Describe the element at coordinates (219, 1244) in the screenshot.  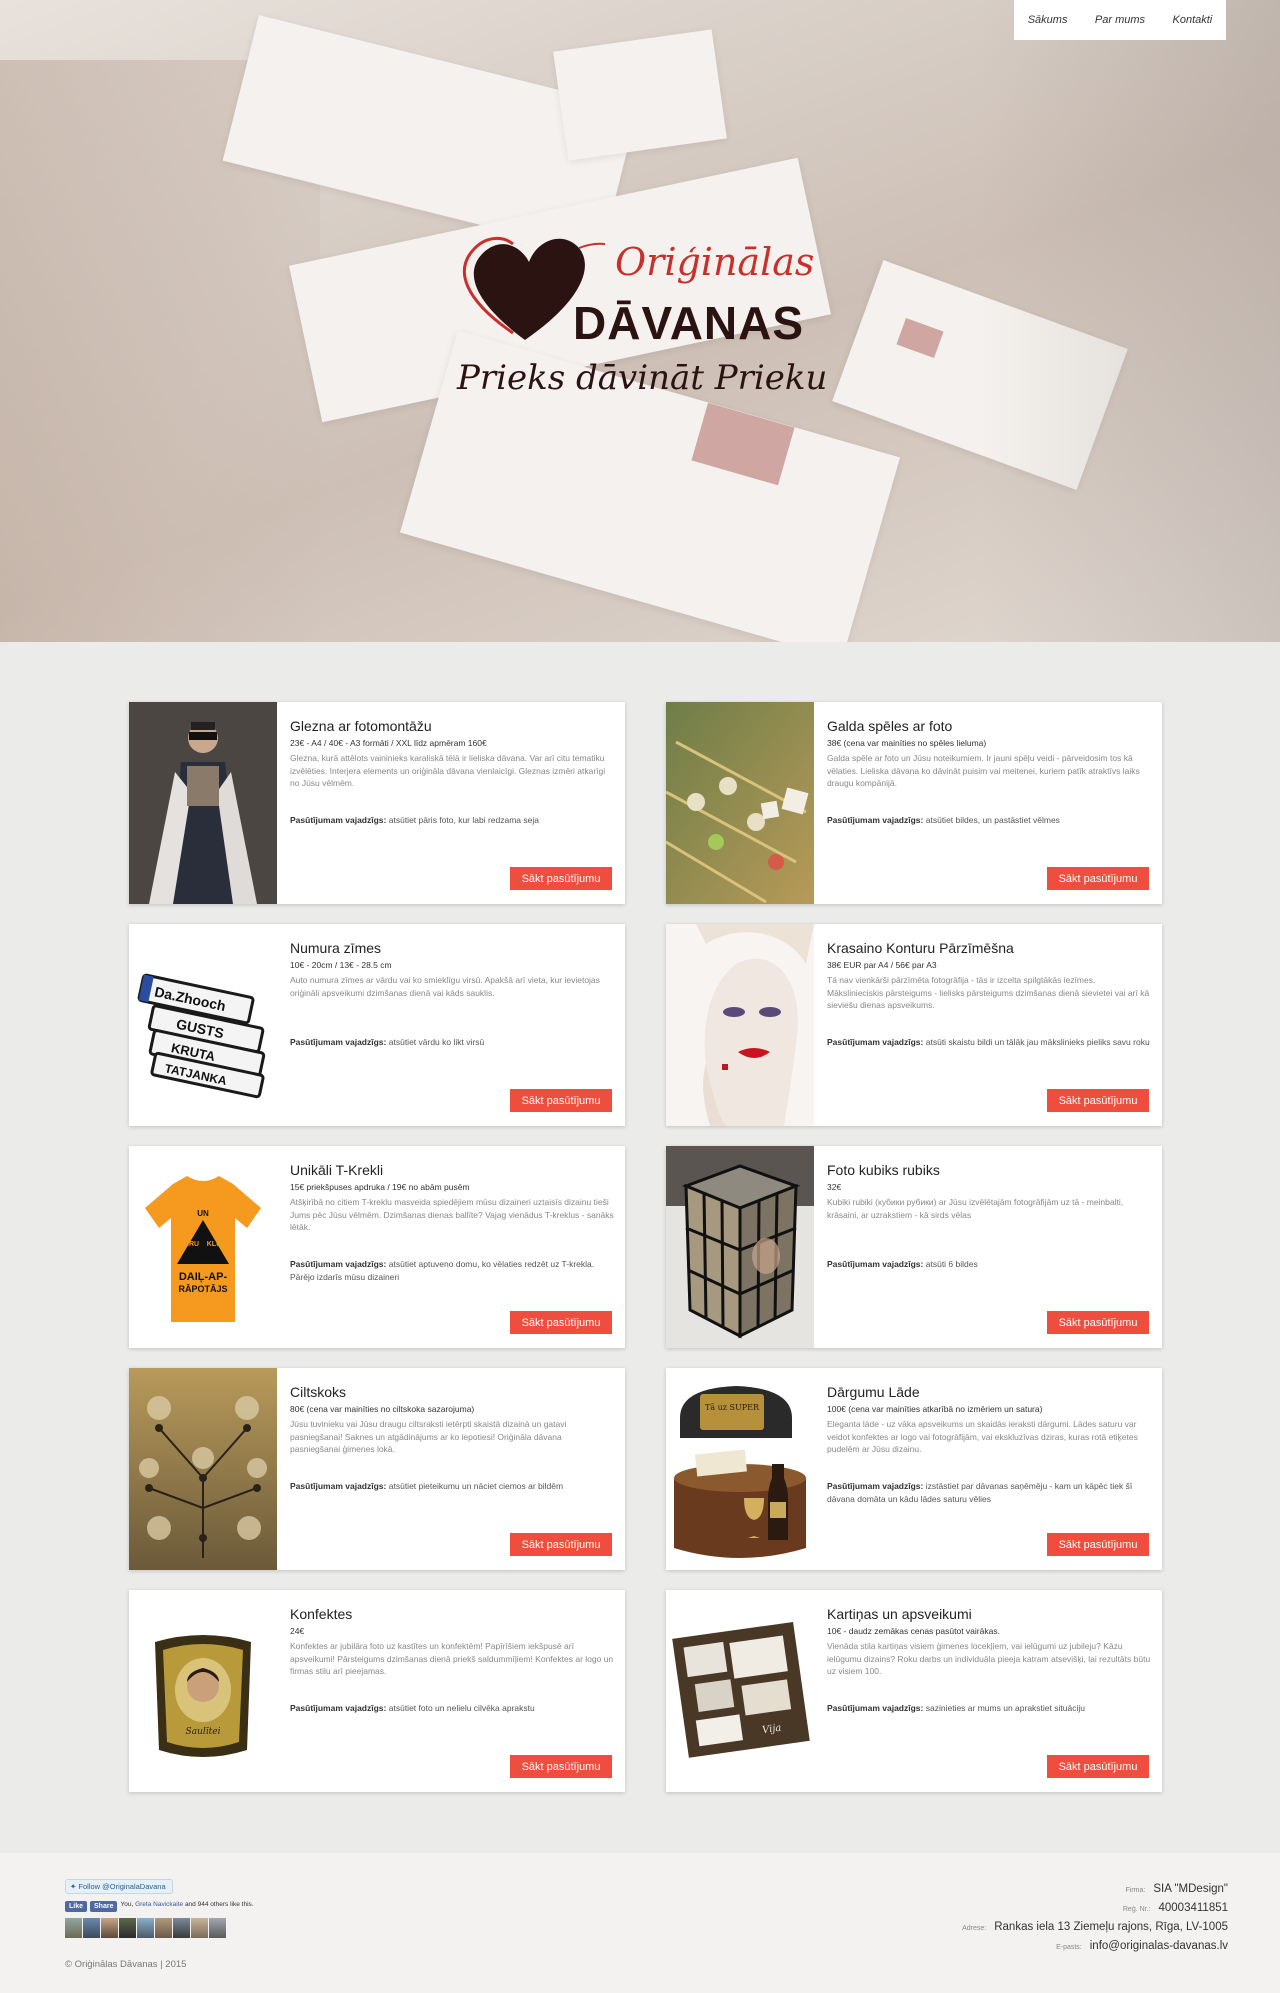
I see `shirt-text: KLUBU` at that location.